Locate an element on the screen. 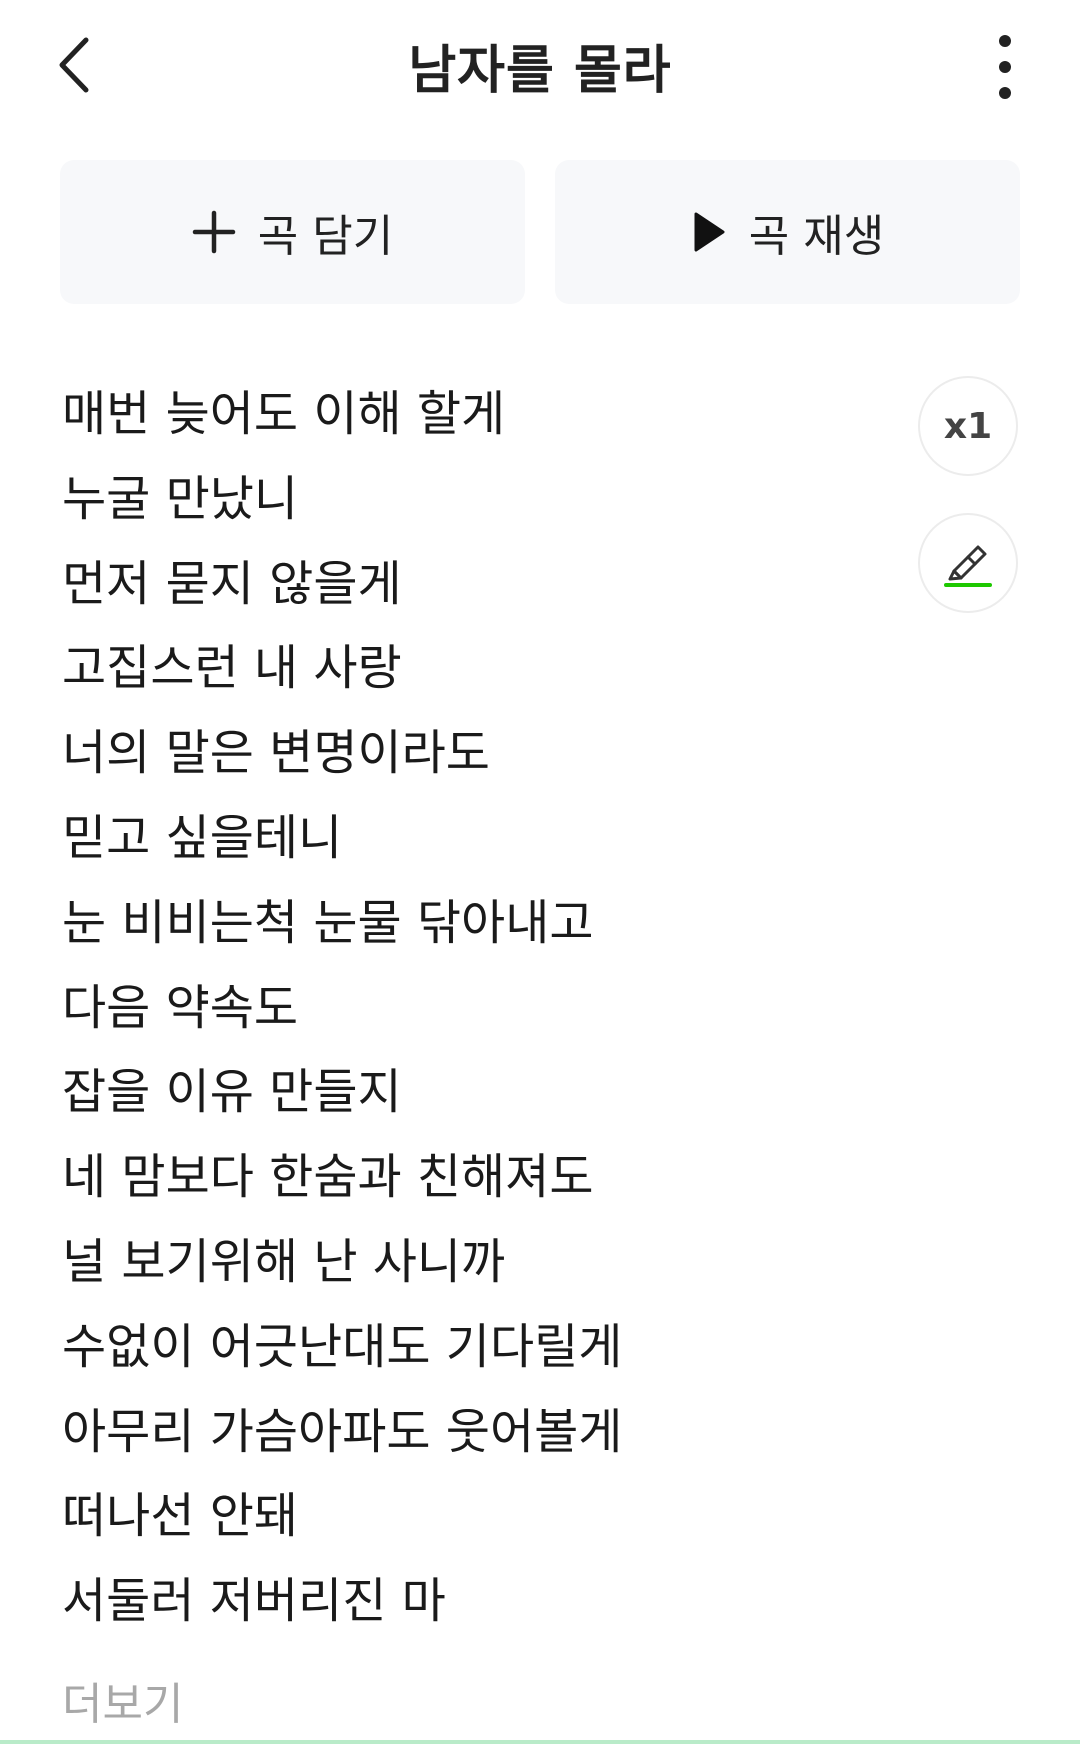 The image size is (1080, 1744). highlight-button is located at coordinates (968, 563).